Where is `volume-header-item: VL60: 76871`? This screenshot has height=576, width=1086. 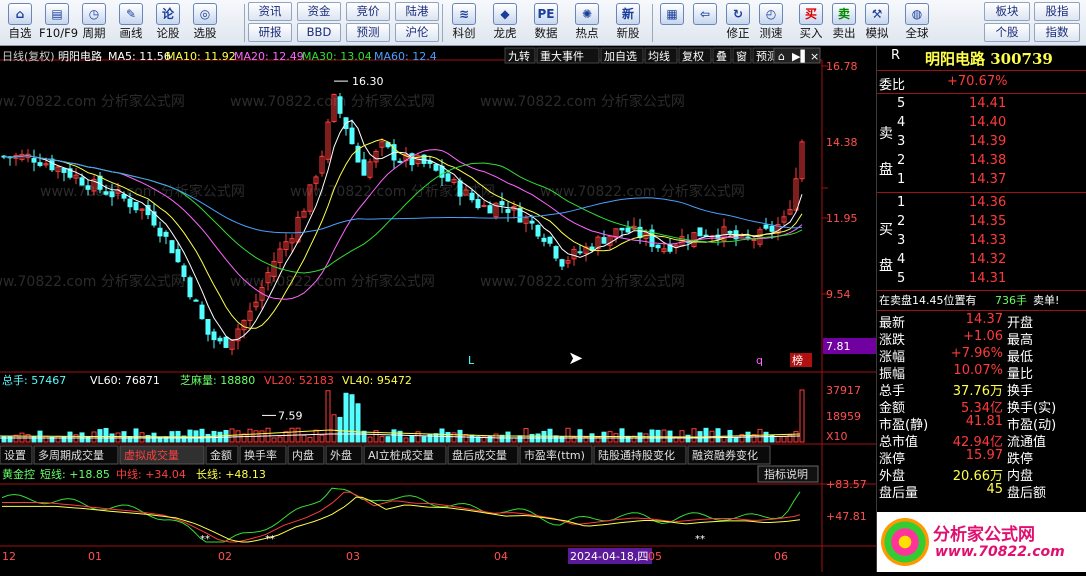 volume-header-item: VL60: 76871 is located at coordinates (125, 380).